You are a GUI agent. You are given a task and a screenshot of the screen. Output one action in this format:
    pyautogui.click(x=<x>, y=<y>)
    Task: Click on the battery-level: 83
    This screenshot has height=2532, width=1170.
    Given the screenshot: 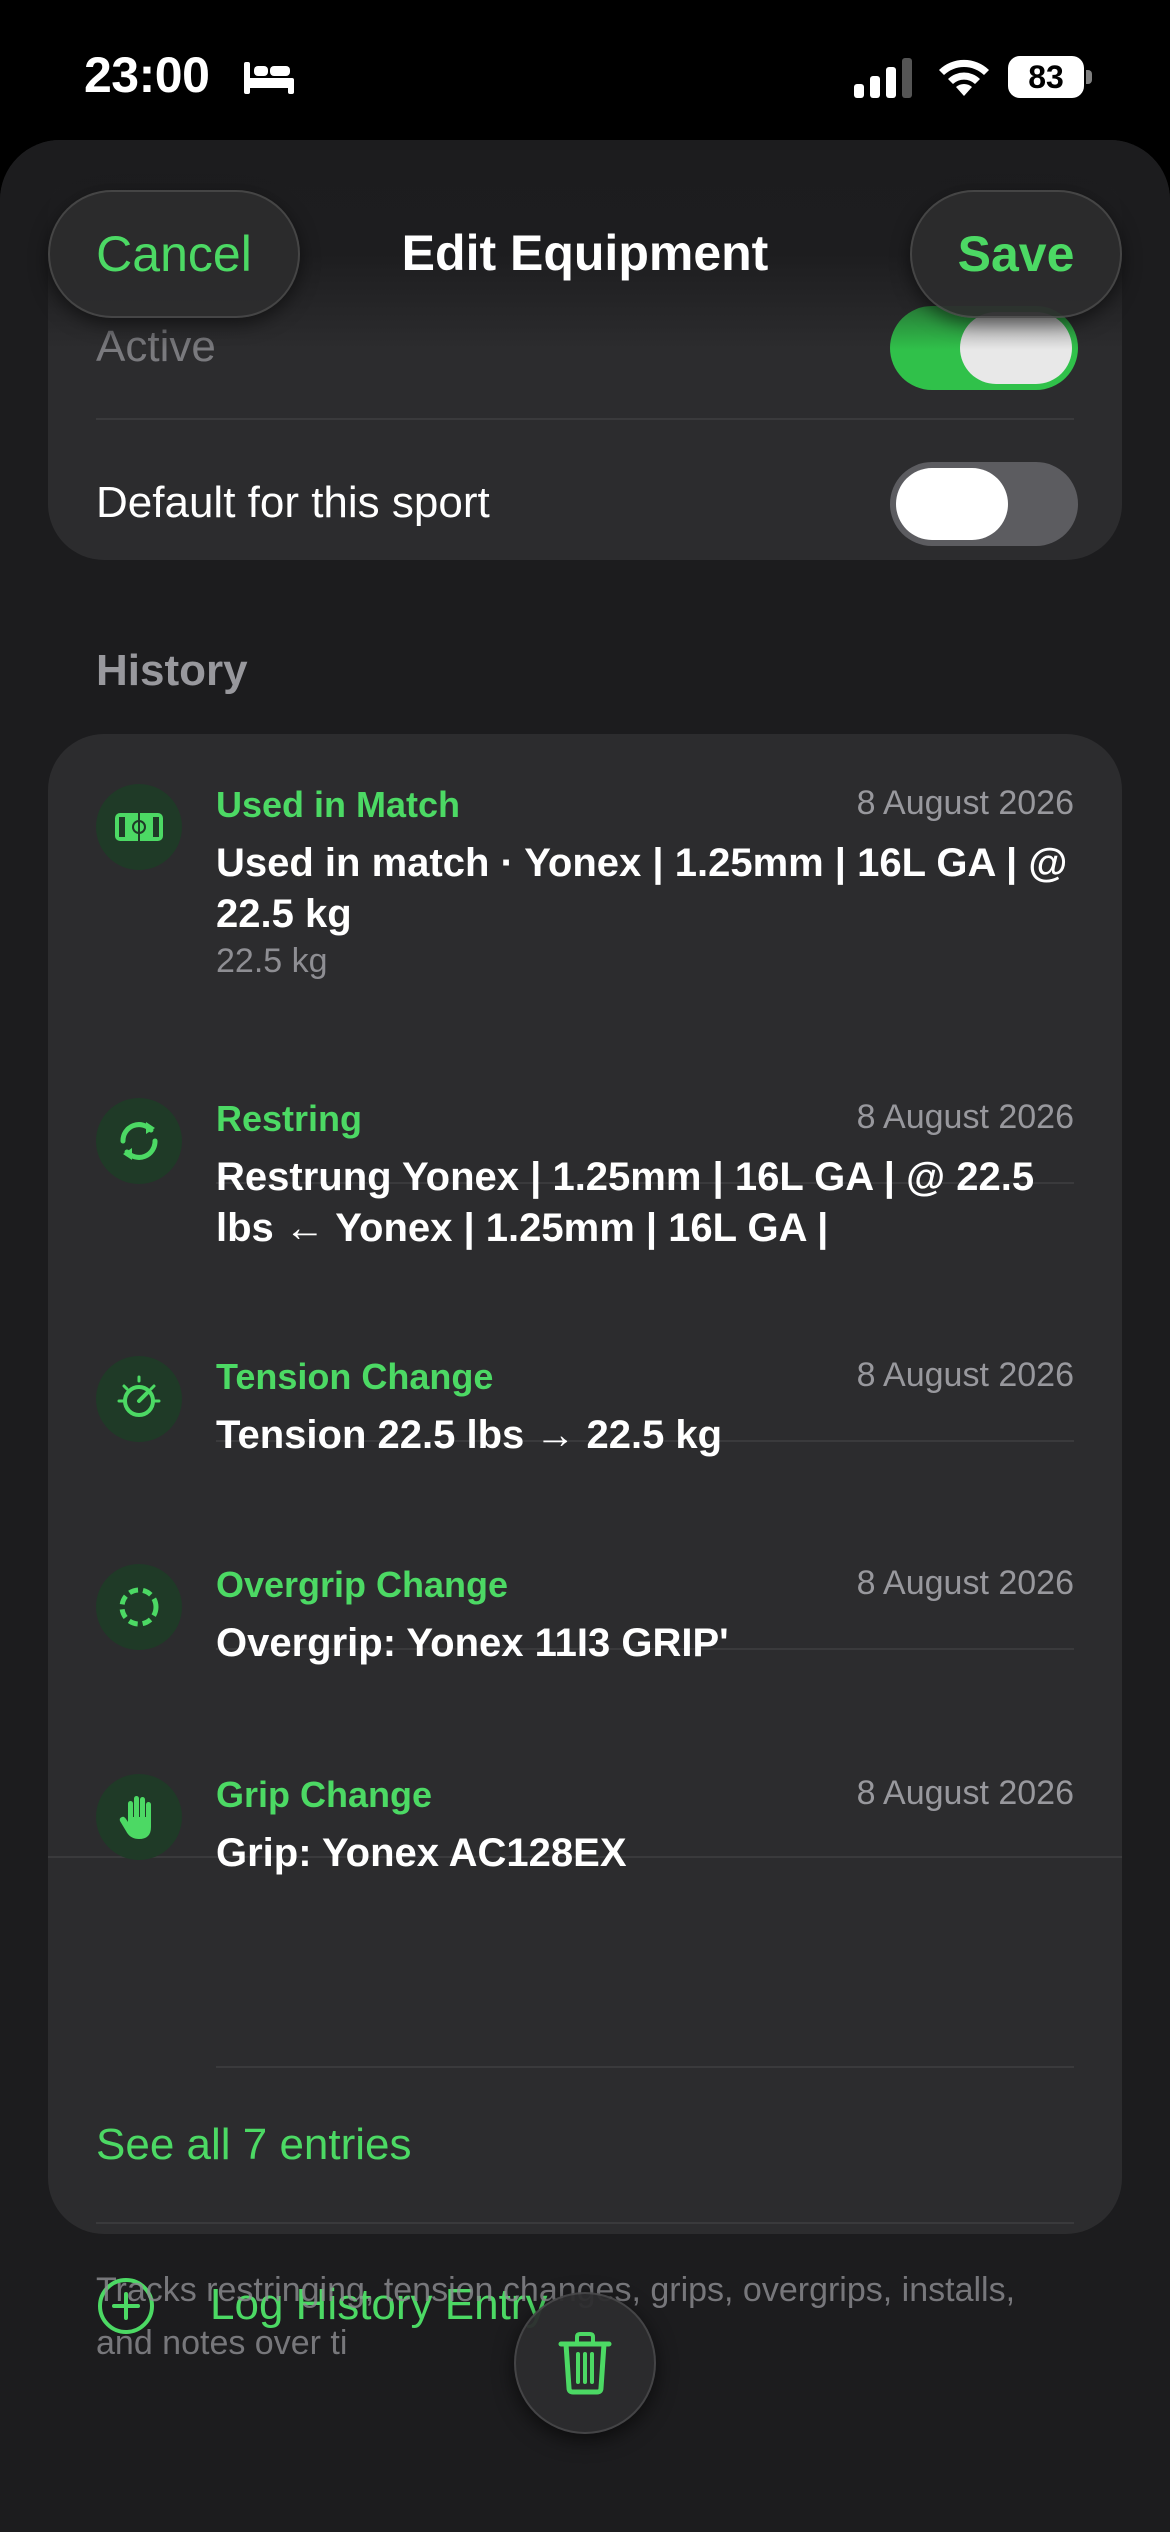 What is the action you would take?
    pyautogui.click(x=1046, y=77)
    